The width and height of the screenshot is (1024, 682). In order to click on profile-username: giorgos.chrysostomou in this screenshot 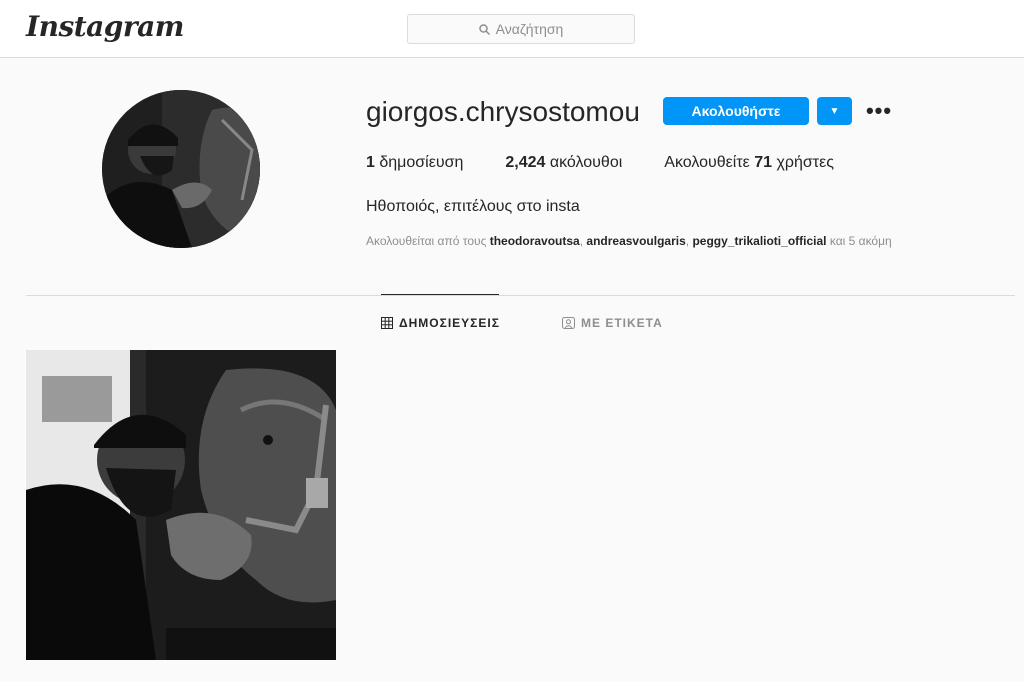, I will do `click(503, 111)`.